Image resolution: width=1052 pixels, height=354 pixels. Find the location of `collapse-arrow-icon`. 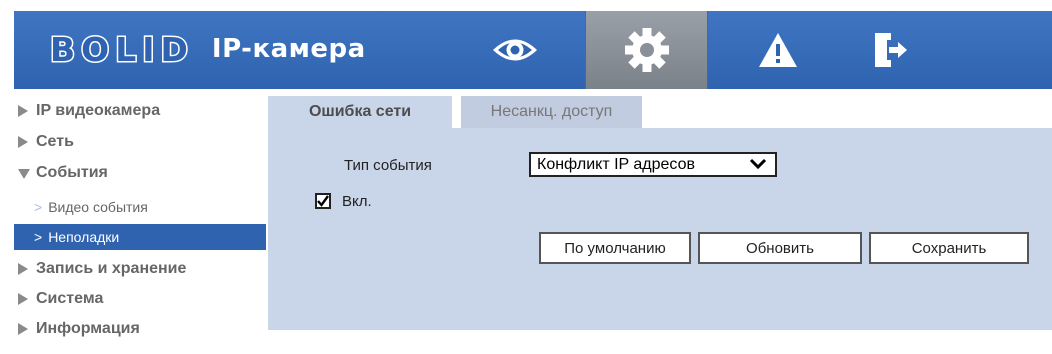

collapse-arrow-icon is located at coordinates (24, 174).